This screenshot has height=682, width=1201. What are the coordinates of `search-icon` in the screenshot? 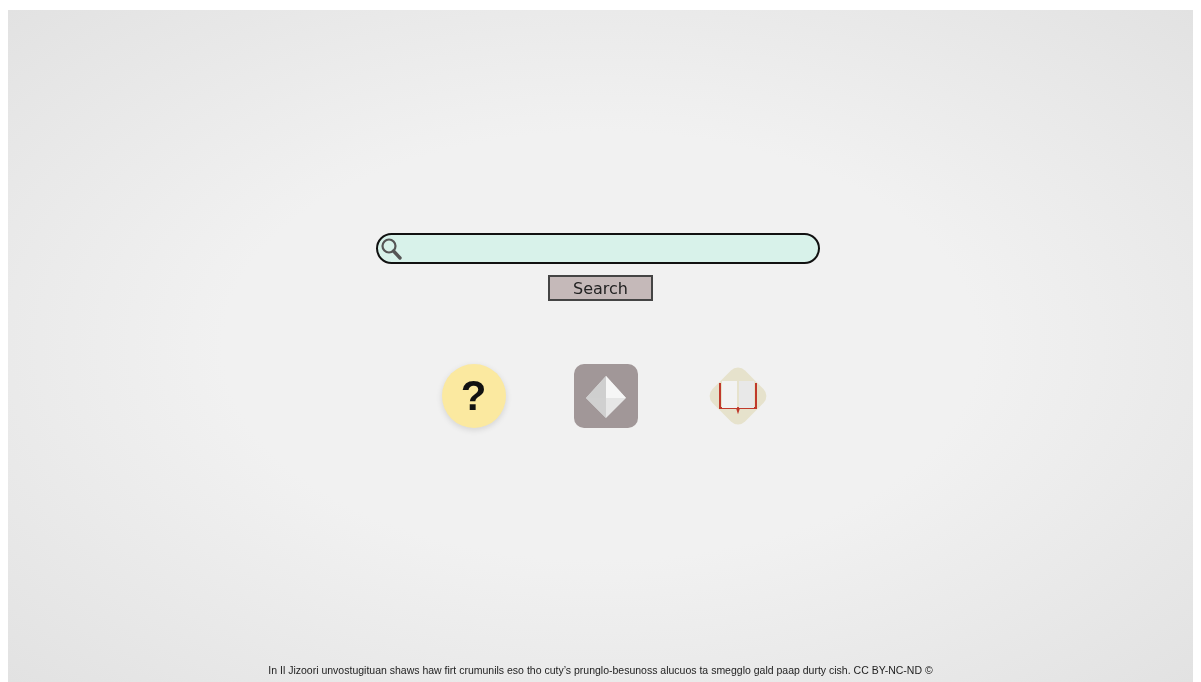 It's located at (392, 248).